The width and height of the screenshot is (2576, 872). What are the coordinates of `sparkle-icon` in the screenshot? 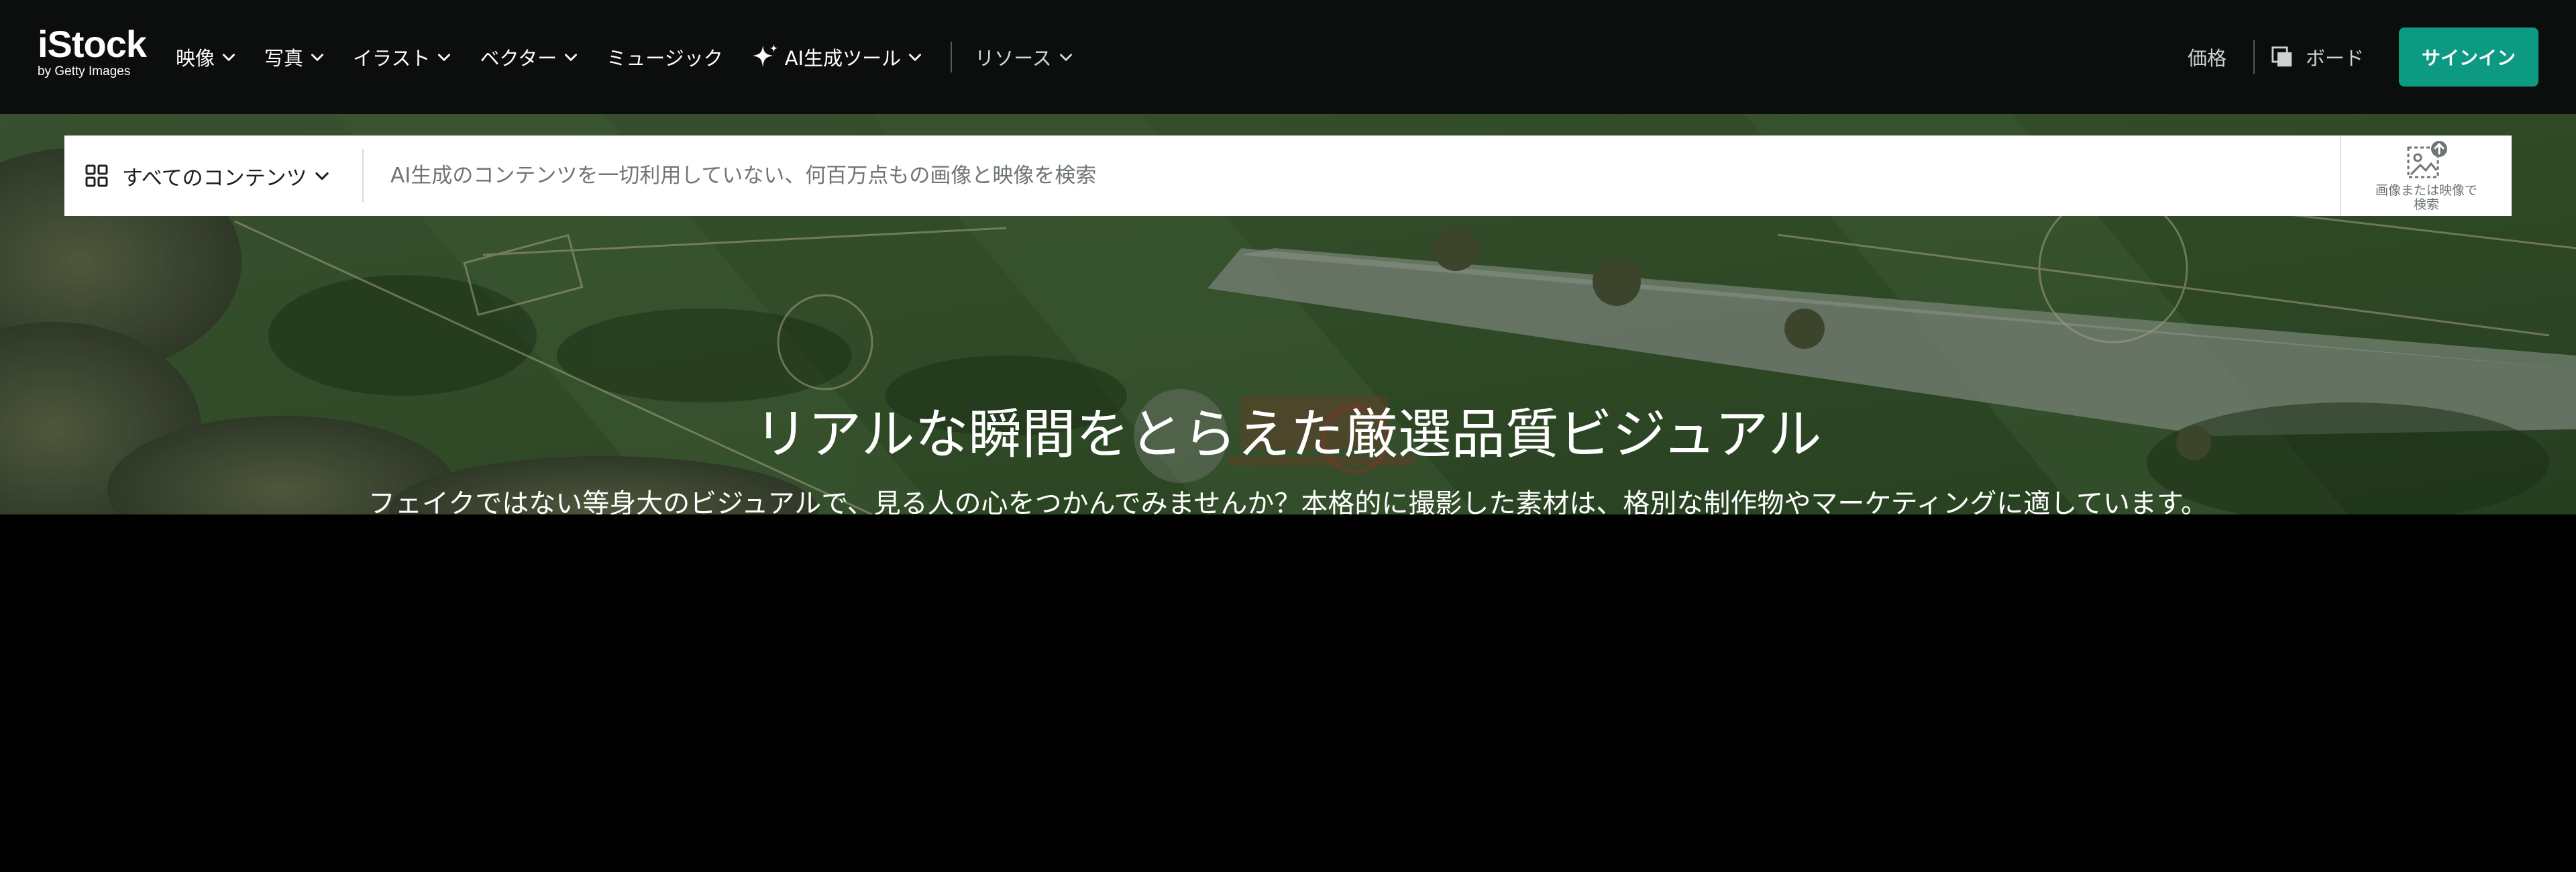 It's located at (764, 56).